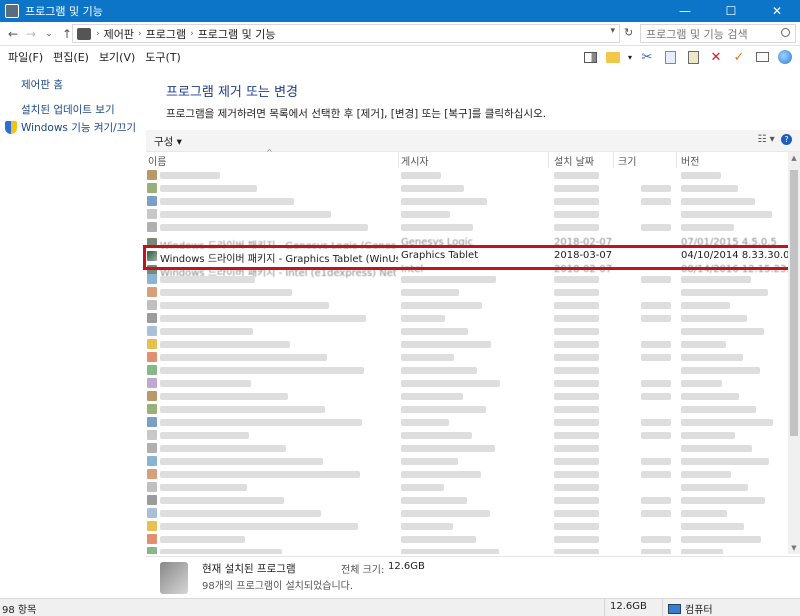  What do you see at coordinates (785, 32) in the screenshot?
I see `search-icon` at bounding box center [785, 32].